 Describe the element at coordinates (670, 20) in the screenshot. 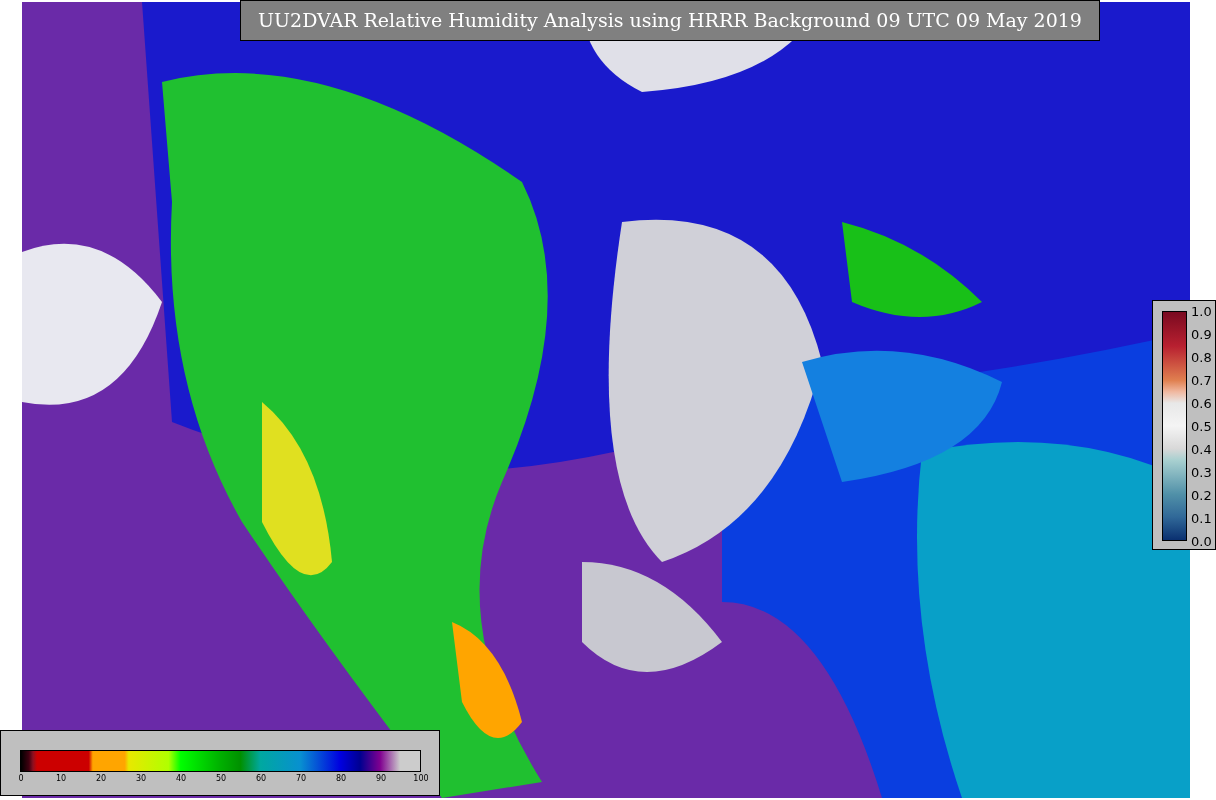

I see `map-title: UU2DVAR Relative Humidity Analysis using HRRR Background 09 UTC 09 May 2019` at that location.